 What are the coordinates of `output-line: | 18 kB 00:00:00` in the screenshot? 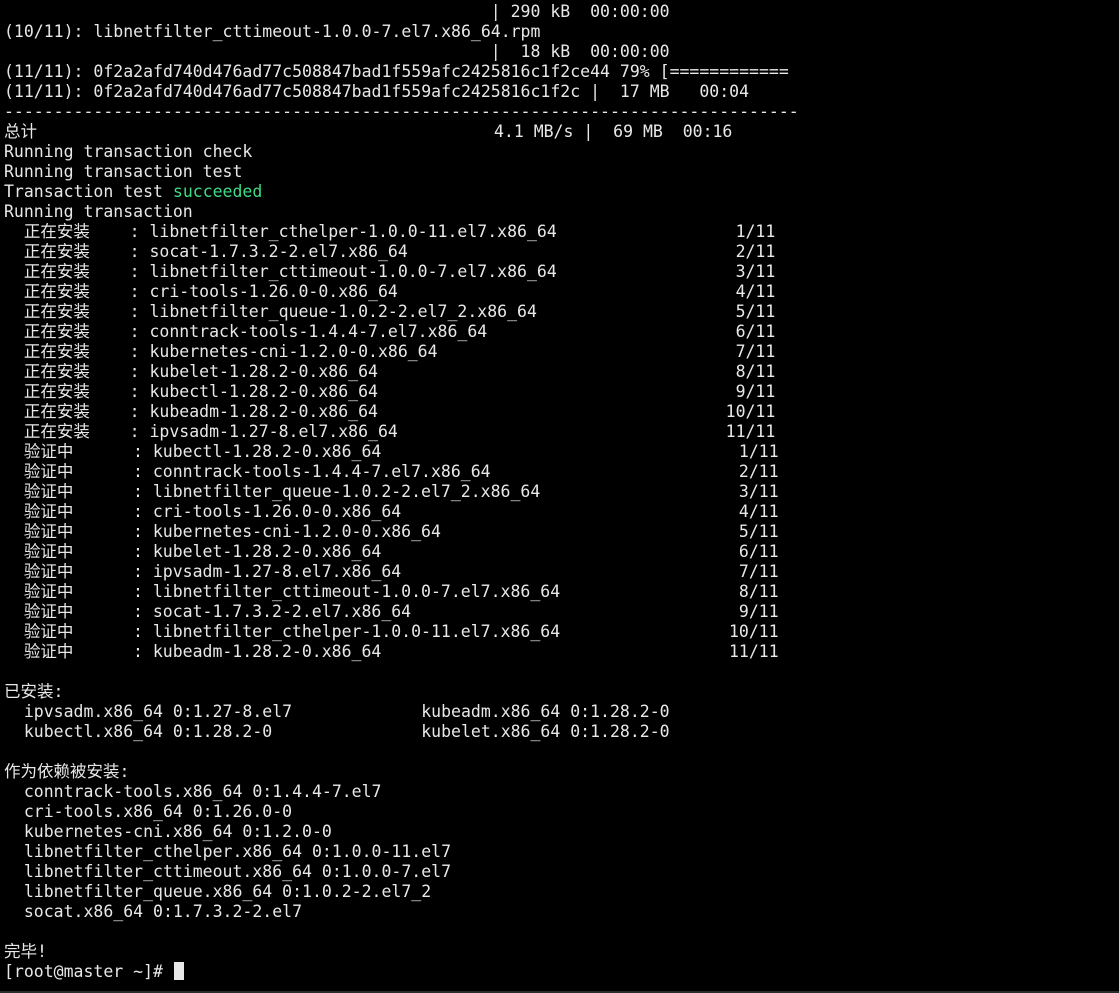 It's located at (561, 52).